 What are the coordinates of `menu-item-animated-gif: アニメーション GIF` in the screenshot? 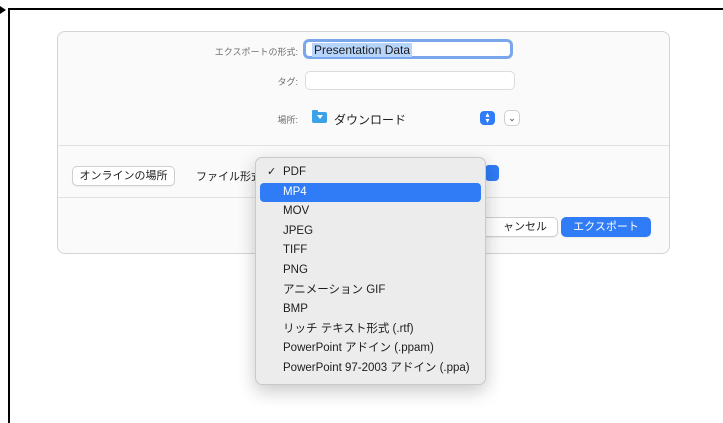 It's located at (370, 291).